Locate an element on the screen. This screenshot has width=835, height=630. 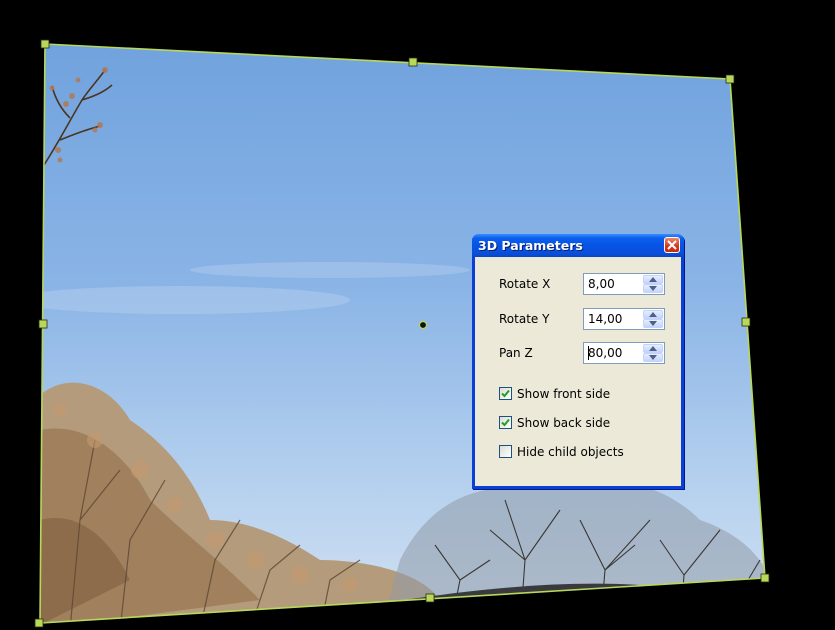
pan-z-spinbox is located at coordinates (624, 353).